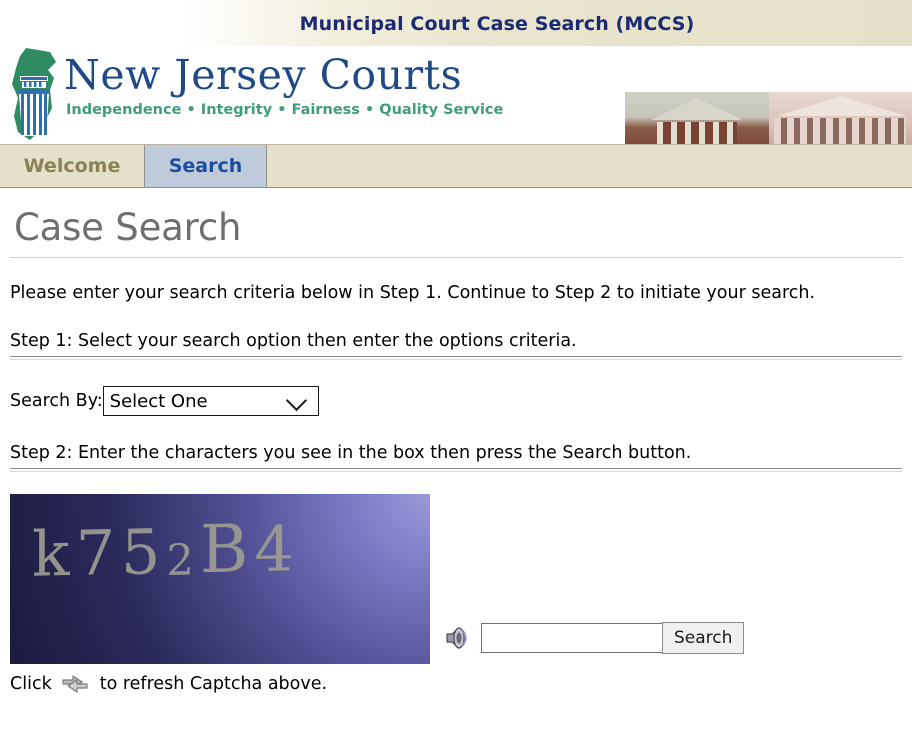 Image resolution: width=912 pixels, height=732 pixels. What do you see at coordinates (456, 684) in the screenshot?
I see `refresh-captcha-row: Click to refresh Captcha above.` at bounding box center [456, 684].